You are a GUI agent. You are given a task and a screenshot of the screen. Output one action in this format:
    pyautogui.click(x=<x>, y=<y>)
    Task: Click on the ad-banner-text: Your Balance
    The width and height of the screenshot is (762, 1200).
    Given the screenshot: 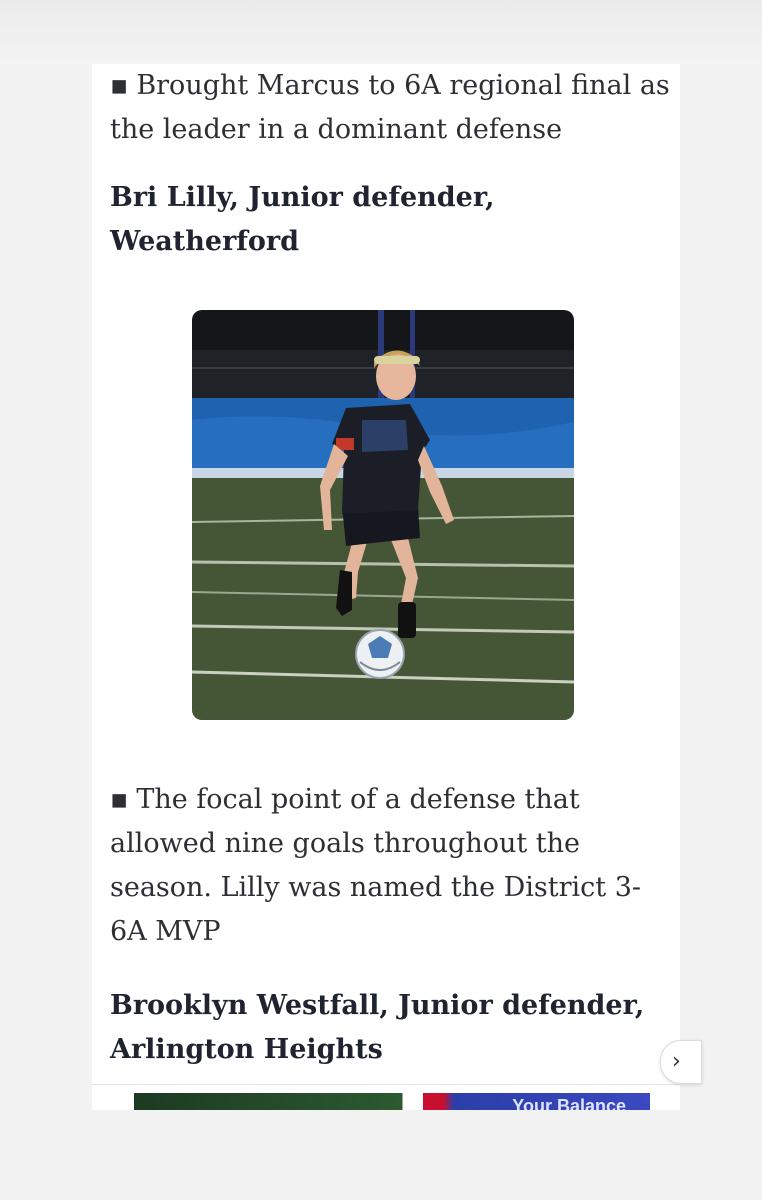 What is the action you would take?
    pyautogui.click(x=569, y=1103)
    